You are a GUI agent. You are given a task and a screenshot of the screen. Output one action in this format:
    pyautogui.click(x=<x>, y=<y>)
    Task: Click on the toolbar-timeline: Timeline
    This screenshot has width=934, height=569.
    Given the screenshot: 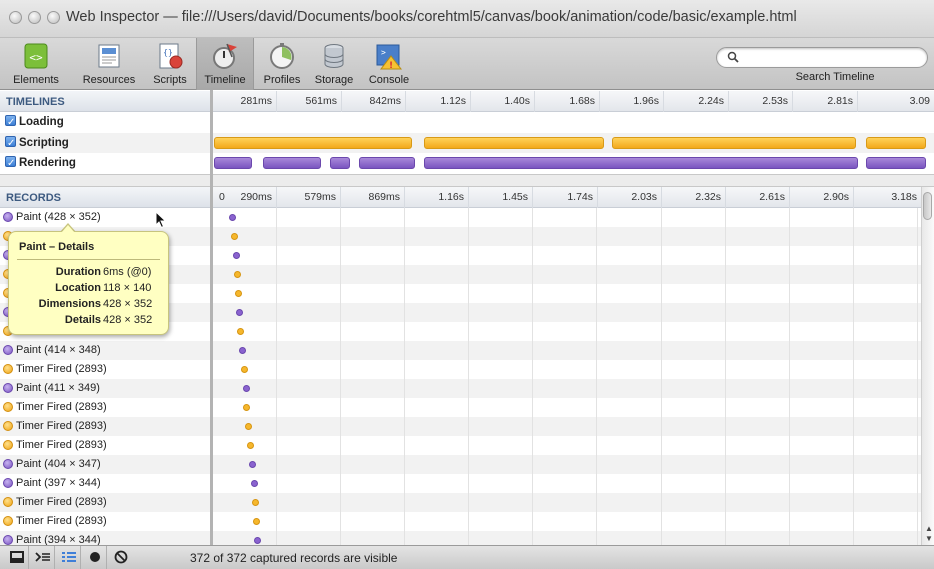 What is the action you would take?
    pyautogui.click(x=225, y=64)
    